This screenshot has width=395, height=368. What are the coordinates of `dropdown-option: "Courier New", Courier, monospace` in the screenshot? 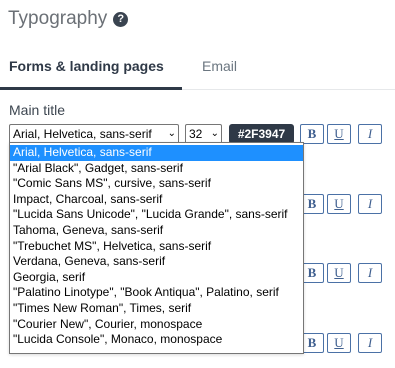 It's located at (156, 325).